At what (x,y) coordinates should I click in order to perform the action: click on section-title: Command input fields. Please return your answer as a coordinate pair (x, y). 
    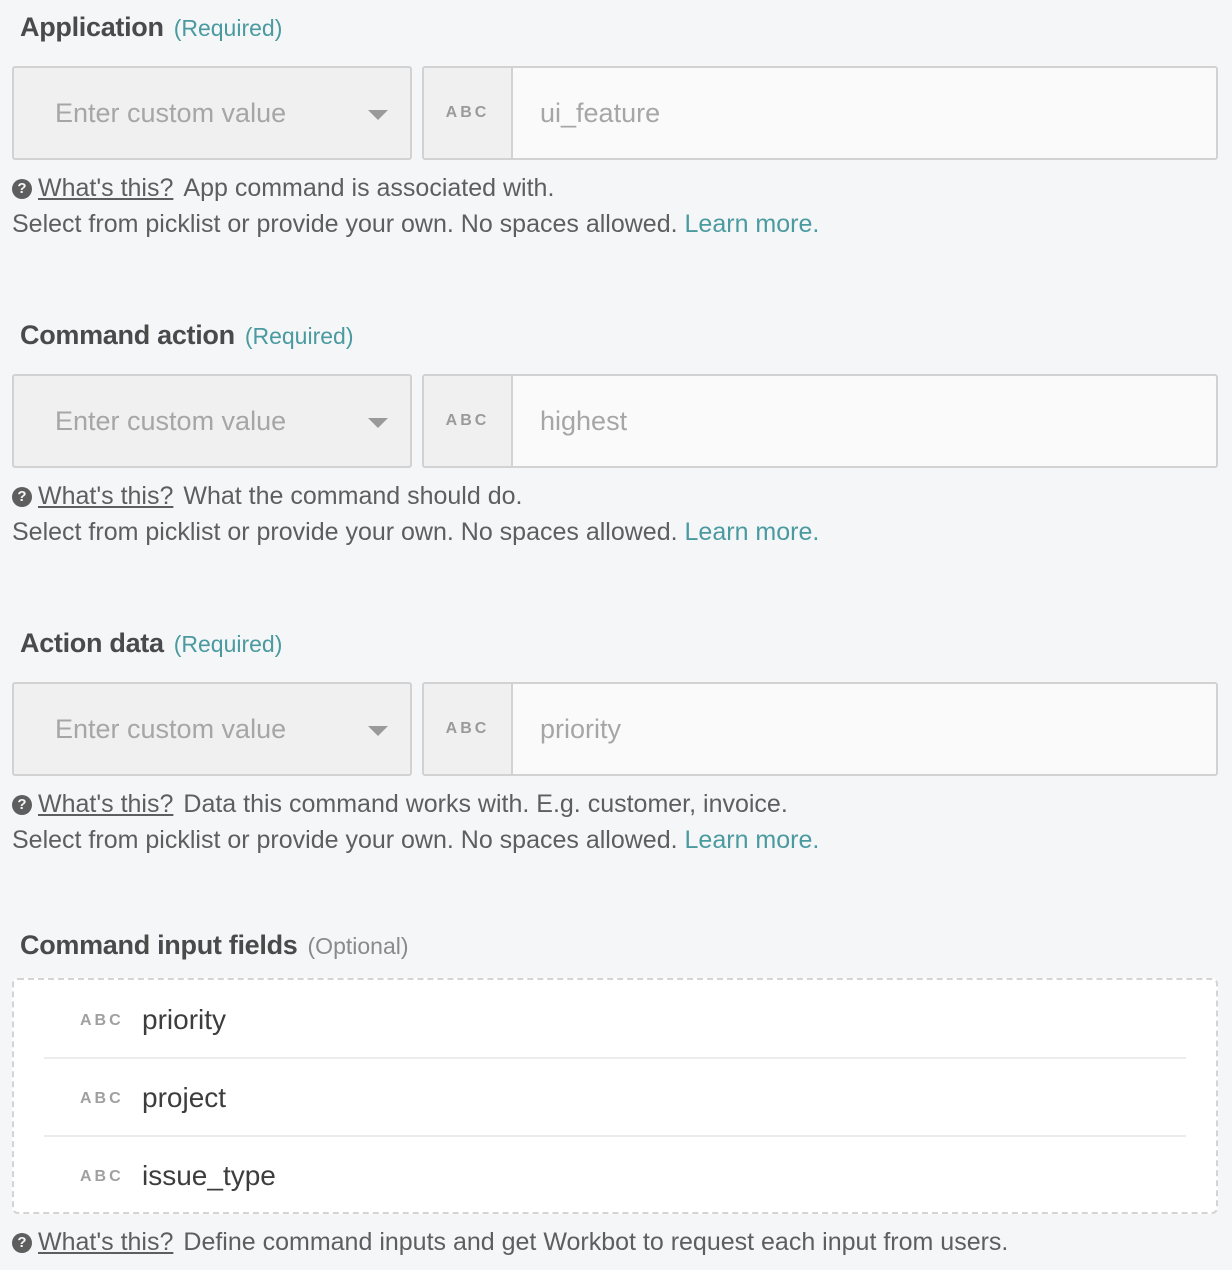
    Looking at the image, I should click on (159, 945).